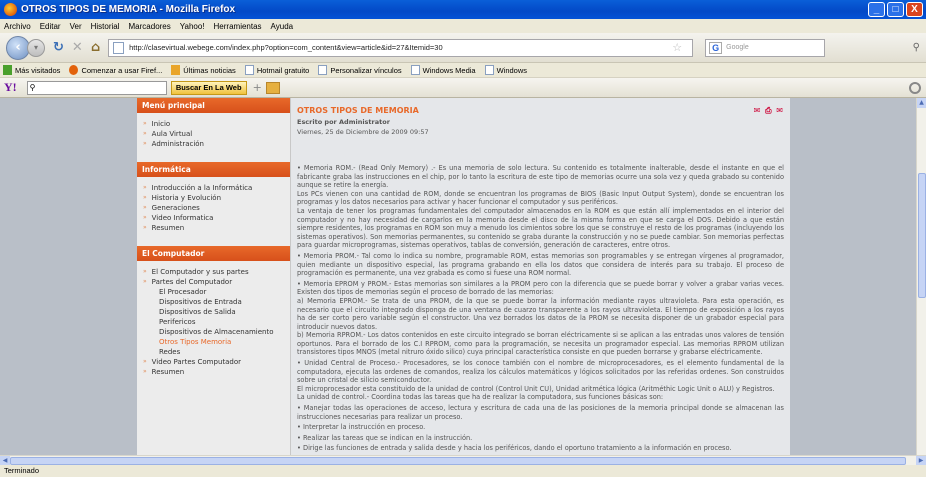 This screenshot has height=477, width=926. What do you see at coordinates (10, 87) in the screenshot?
I see `yahoo-logo: Y!` at bounding box center [10, 87].